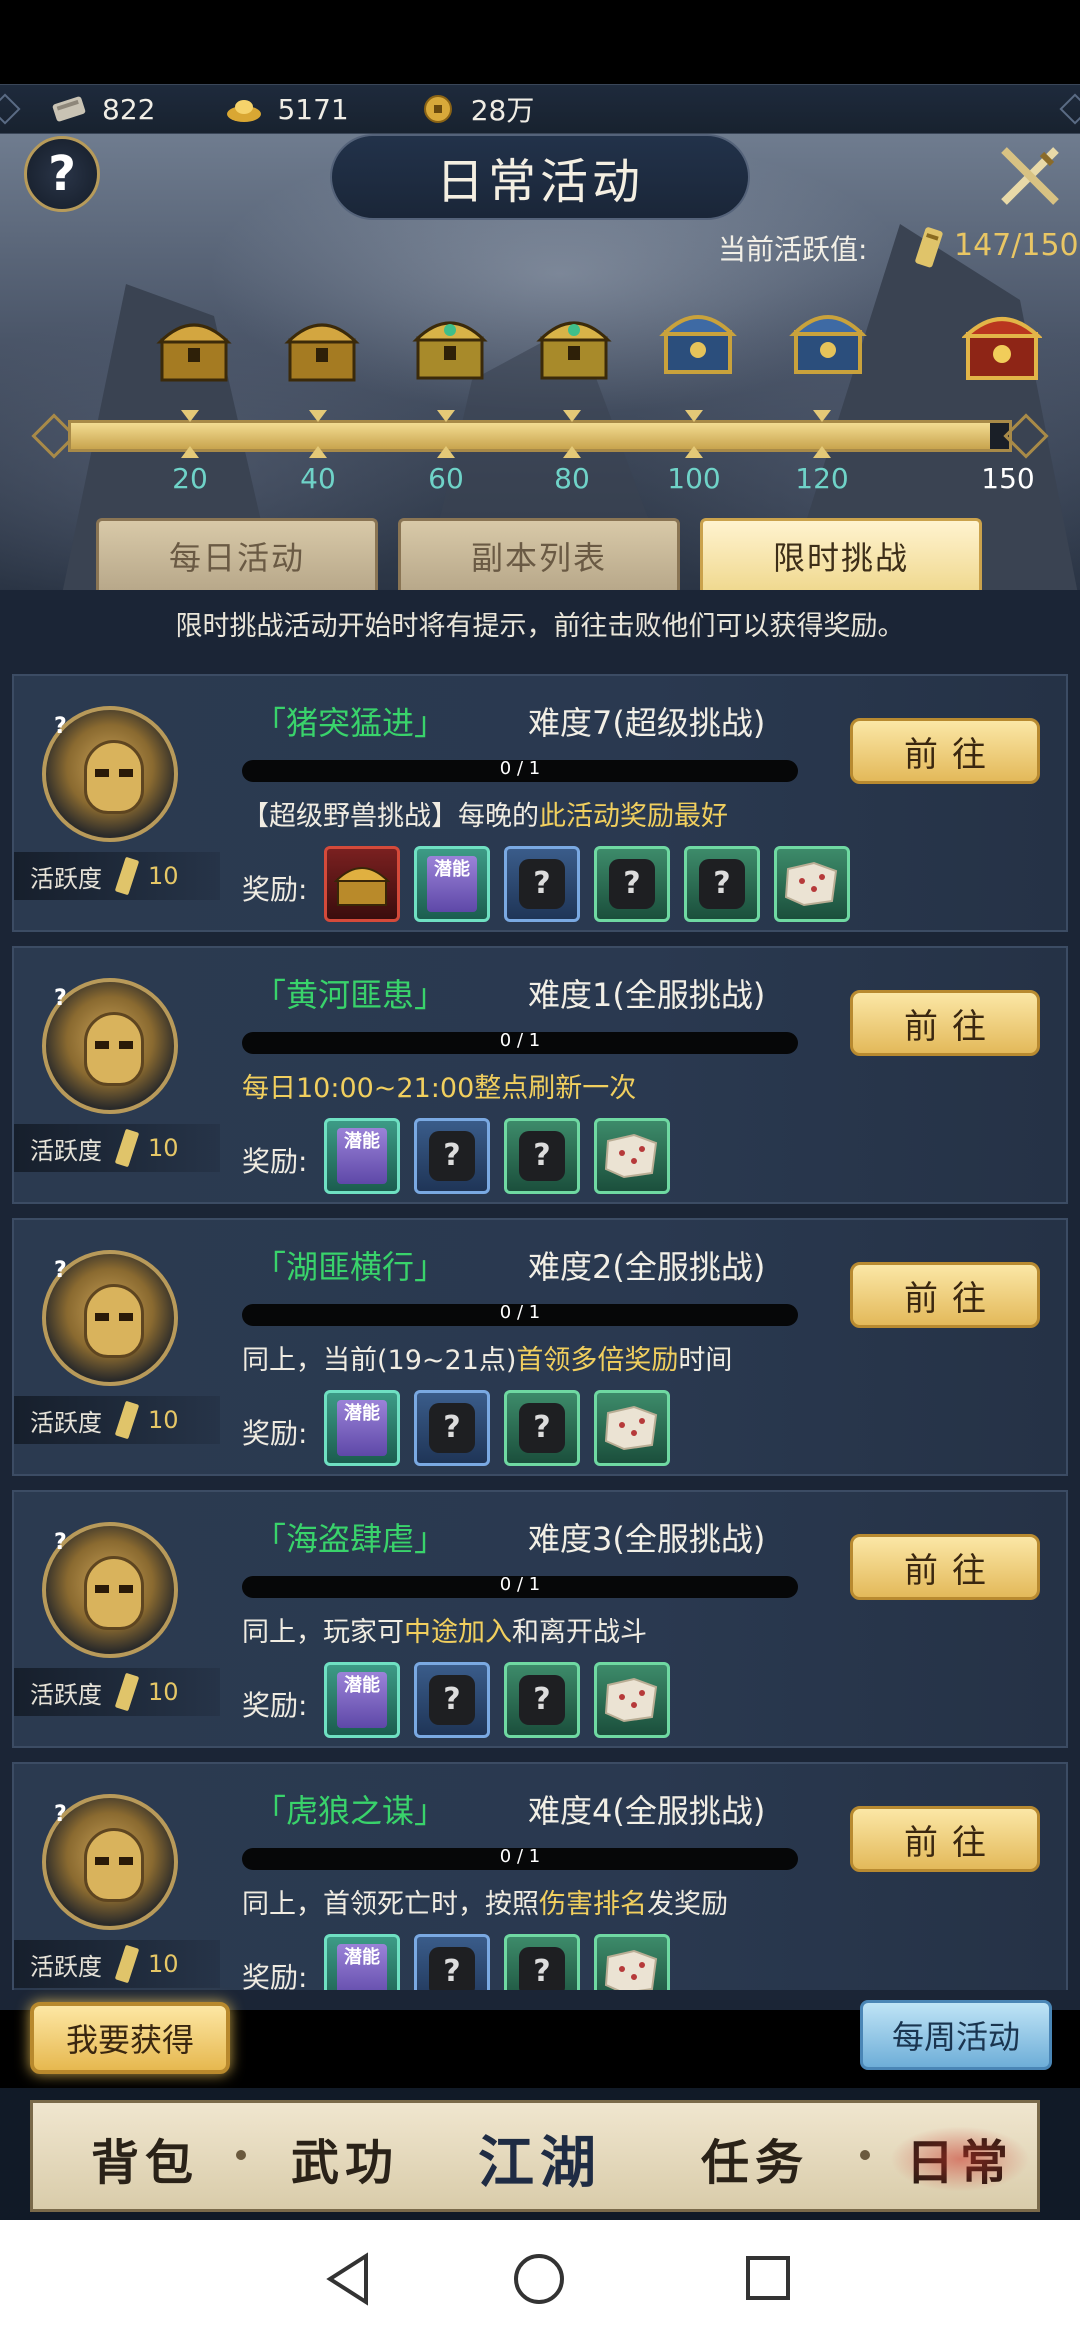 The height and width of the screenshot is (2340, 1080). I want to click on chest-icon, so click(362, 886).